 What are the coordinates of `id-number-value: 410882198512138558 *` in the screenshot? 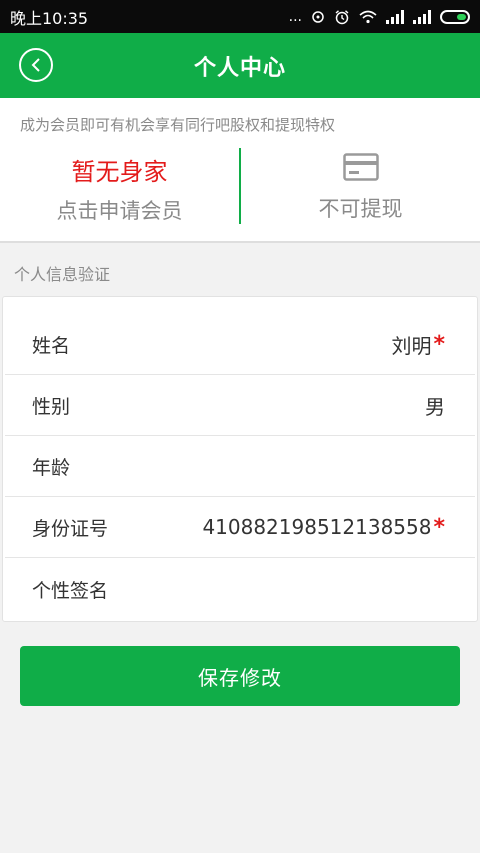 It's located at (323, 527).